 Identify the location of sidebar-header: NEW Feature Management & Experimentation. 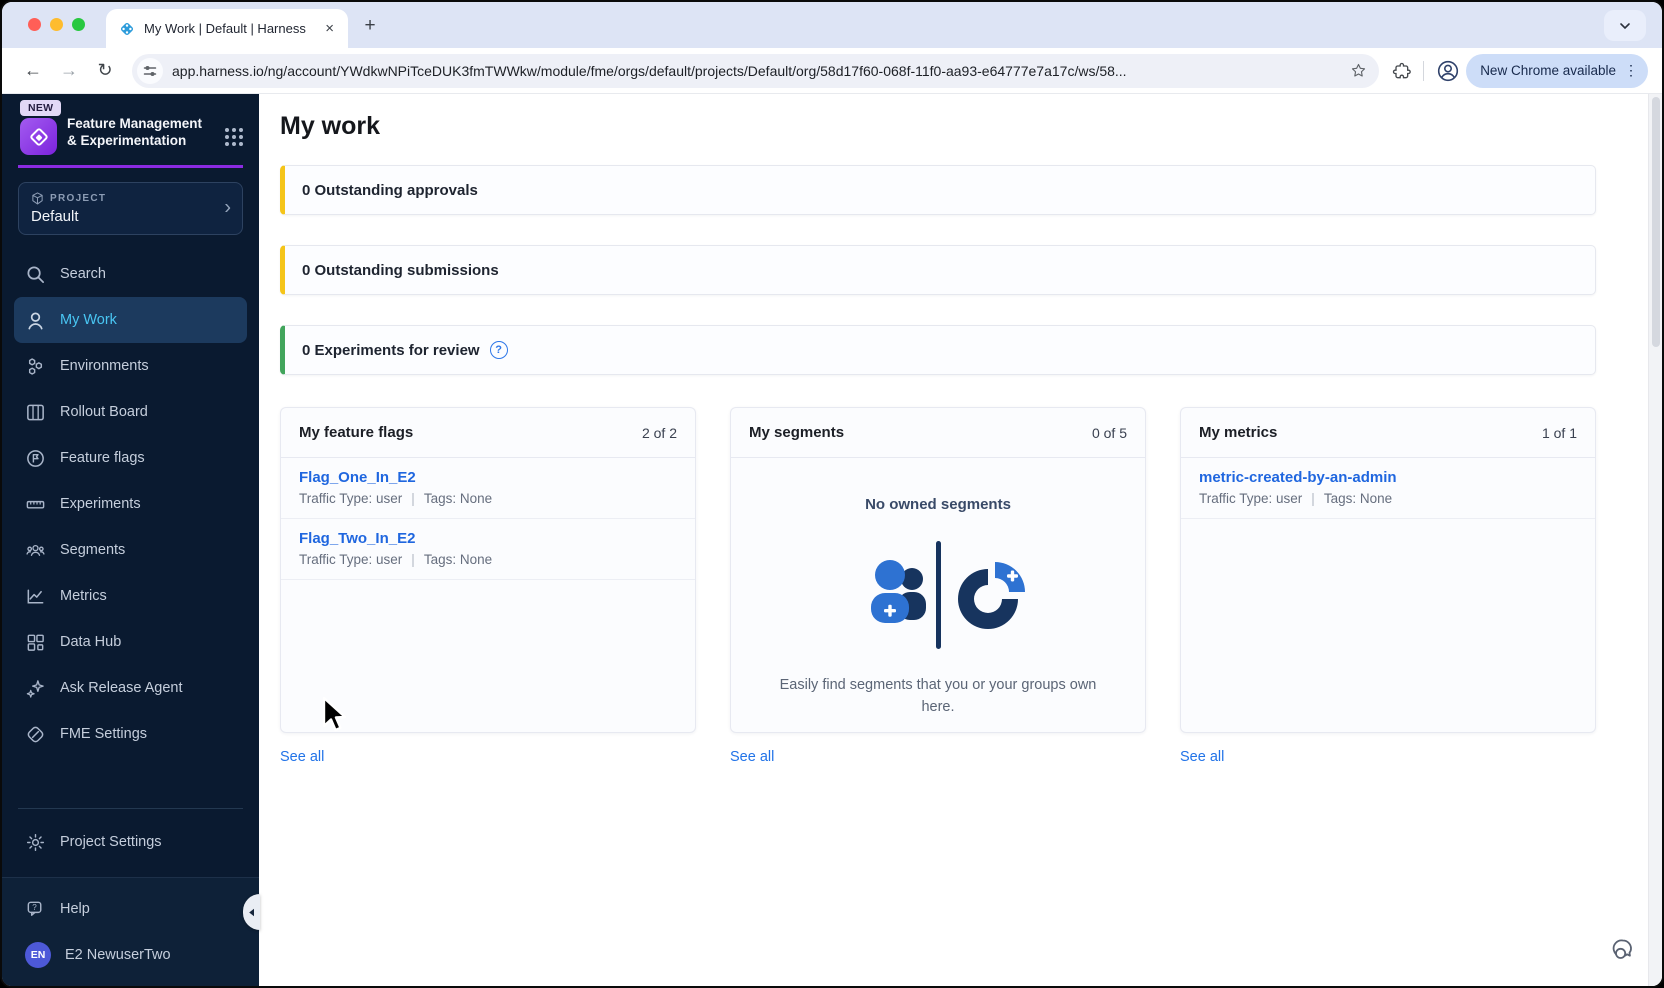
(130, 124).